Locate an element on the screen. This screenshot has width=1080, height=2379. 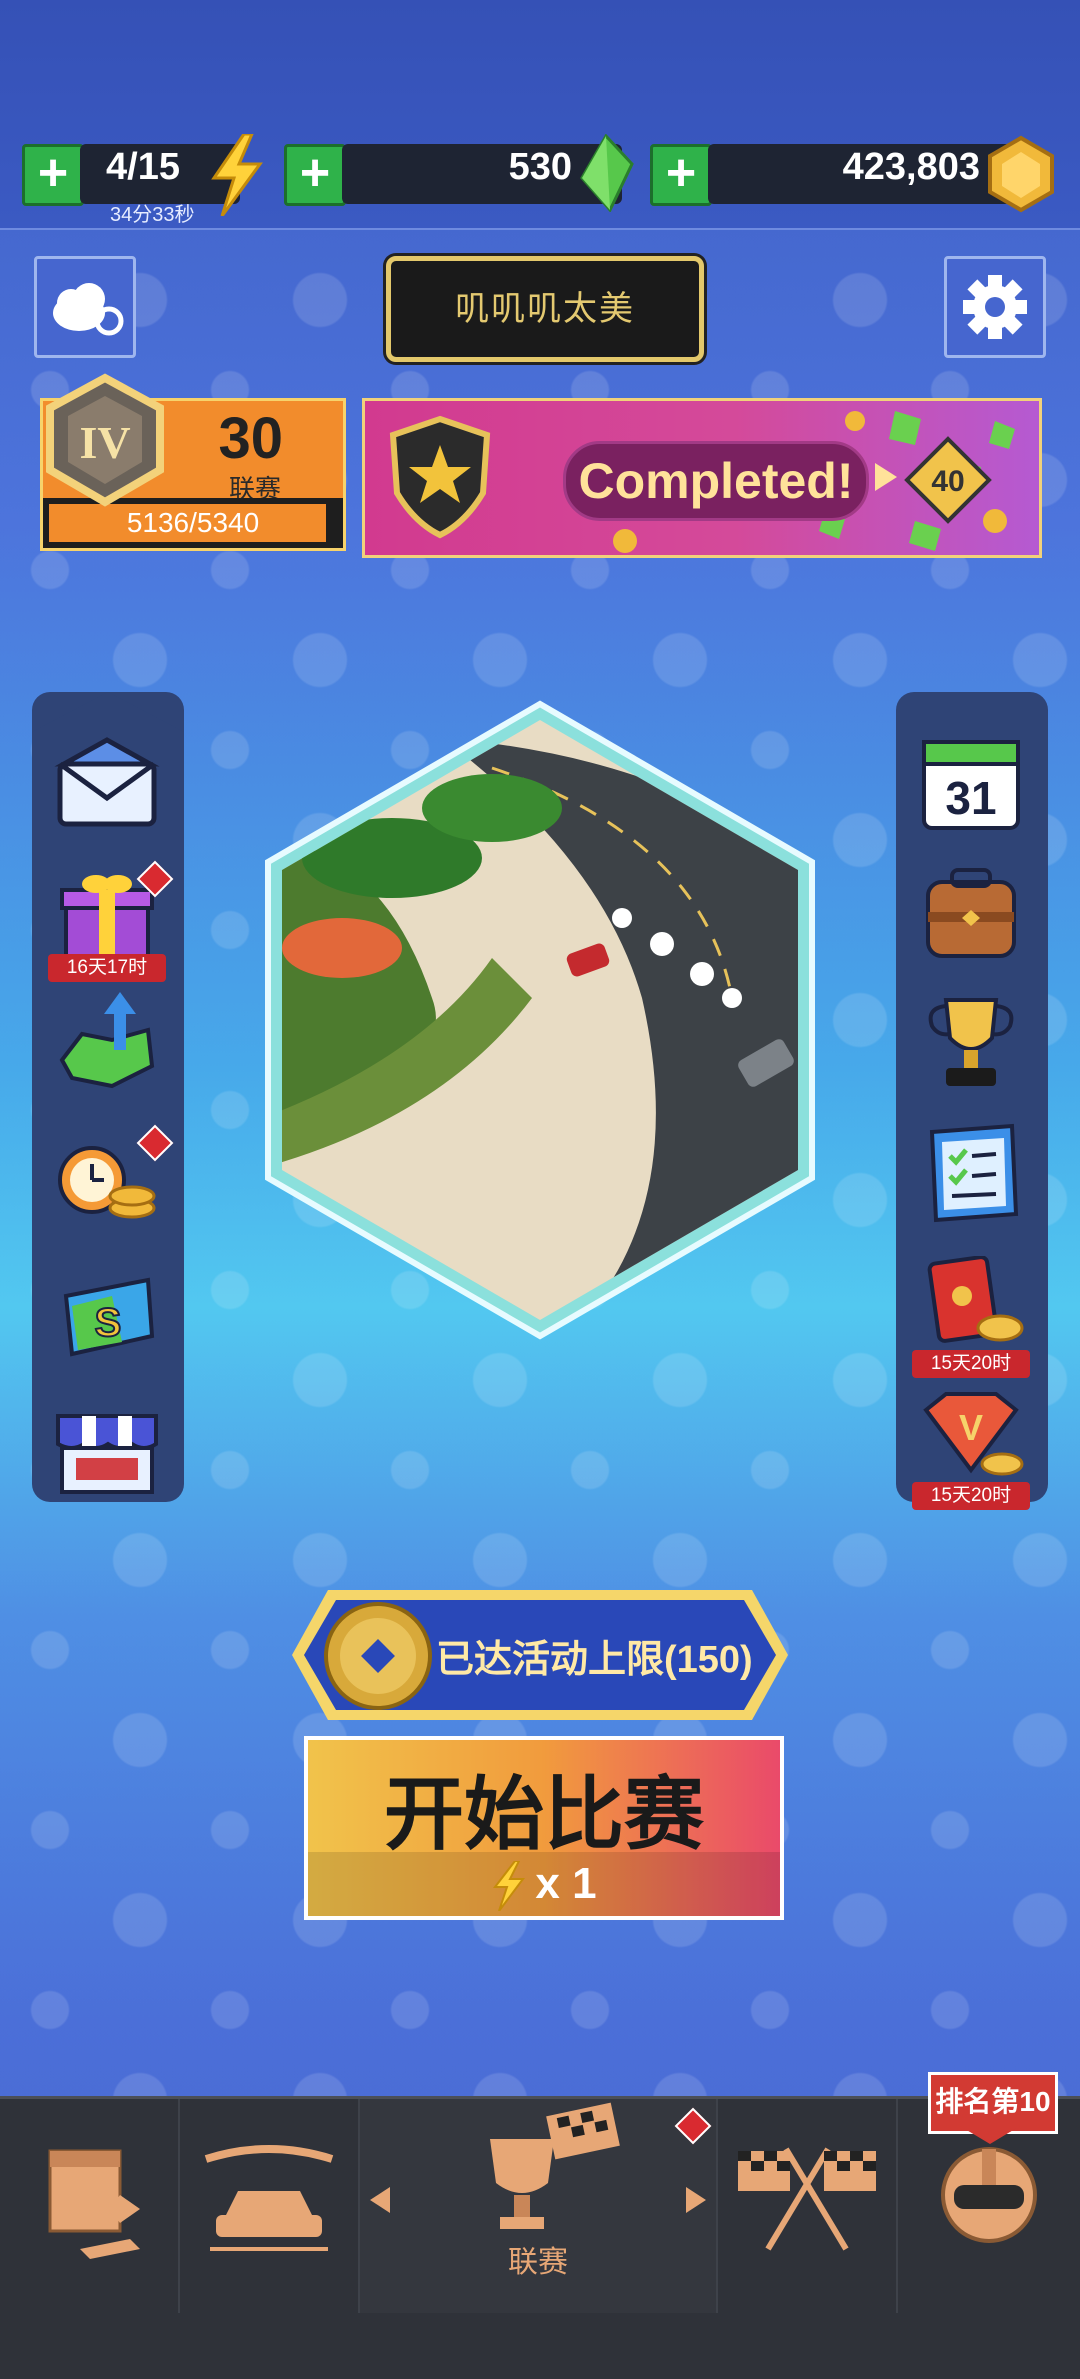
trophy-icon is located at coordinates (971, 1042).